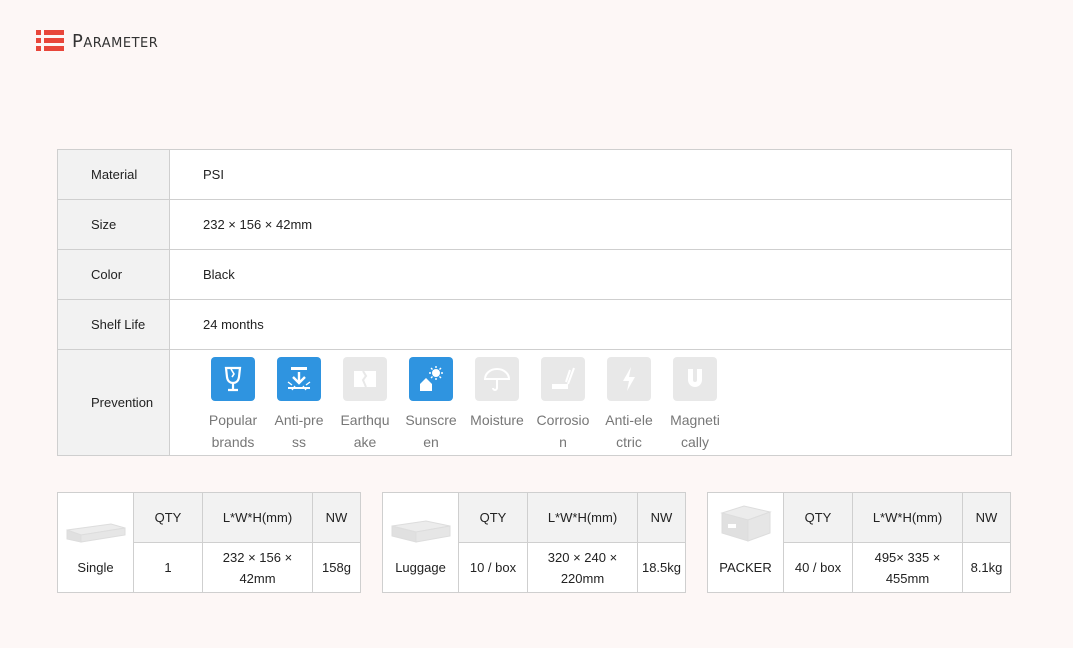  Describe the element at coordinates (95, 567) in the screenshot. I see `packing-type-label: Single` at that location.